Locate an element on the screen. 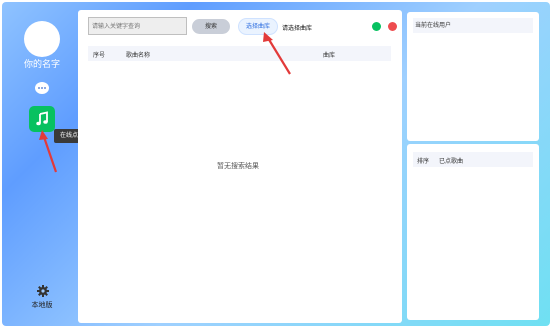 Image resolution: width=554 pixels, height=329 pixels. maximize-button is located at coordinates (376, 26).